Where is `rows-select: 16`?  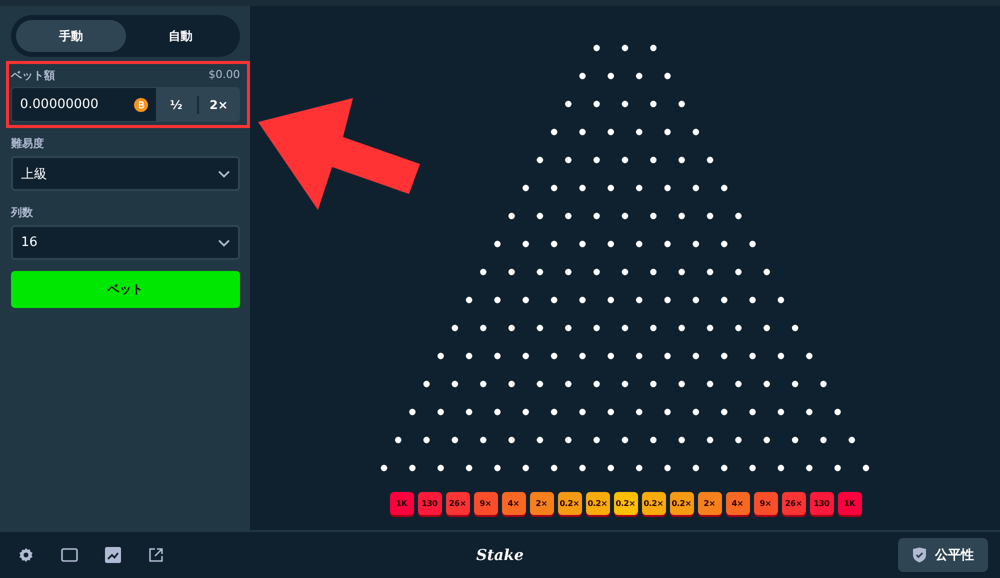 rows-select: 16 is located at coordinates (125, 242).